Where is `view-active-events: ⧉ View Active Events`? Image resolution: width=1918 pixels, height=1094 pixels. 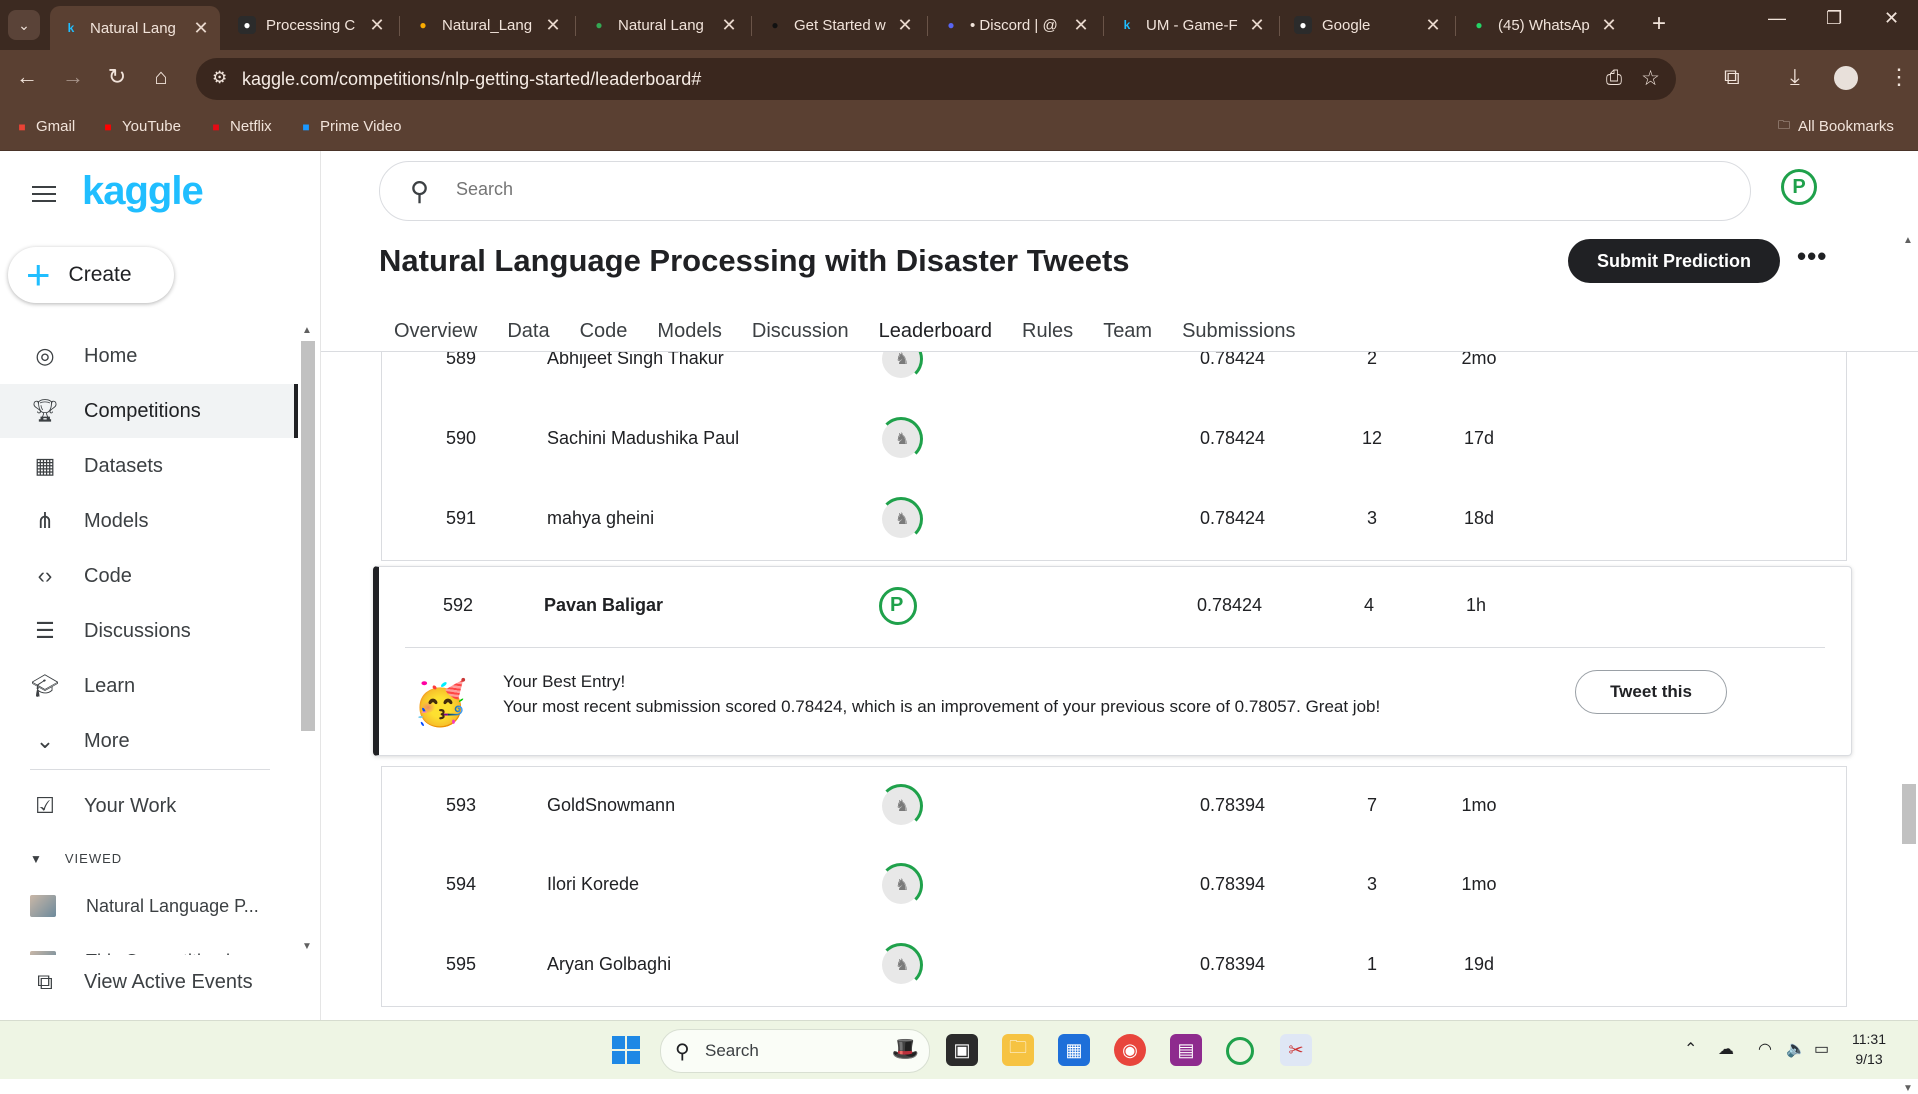
view-active-events: ⧉ View Active Events is located at coordinates (149, 982).